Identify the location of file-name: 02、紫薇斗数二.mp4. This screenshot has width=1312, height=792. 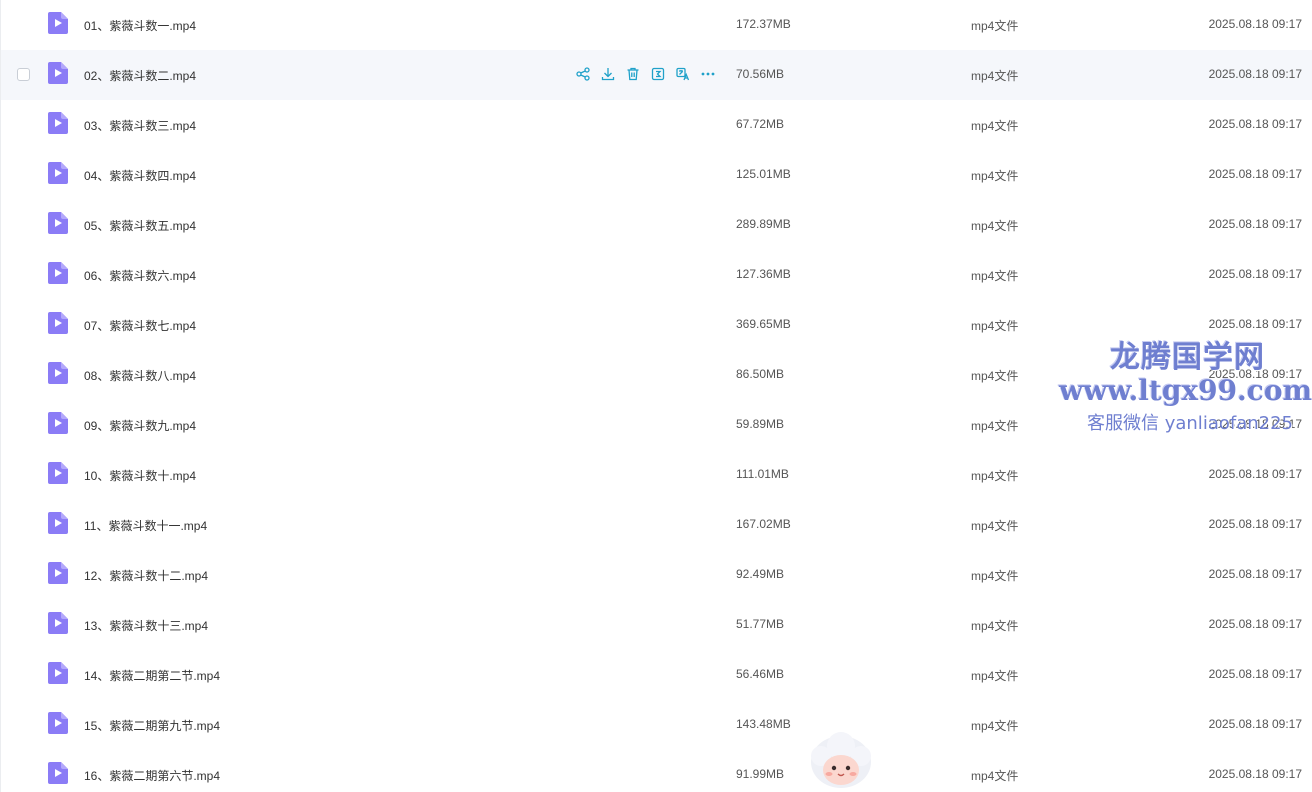
(140, 75).